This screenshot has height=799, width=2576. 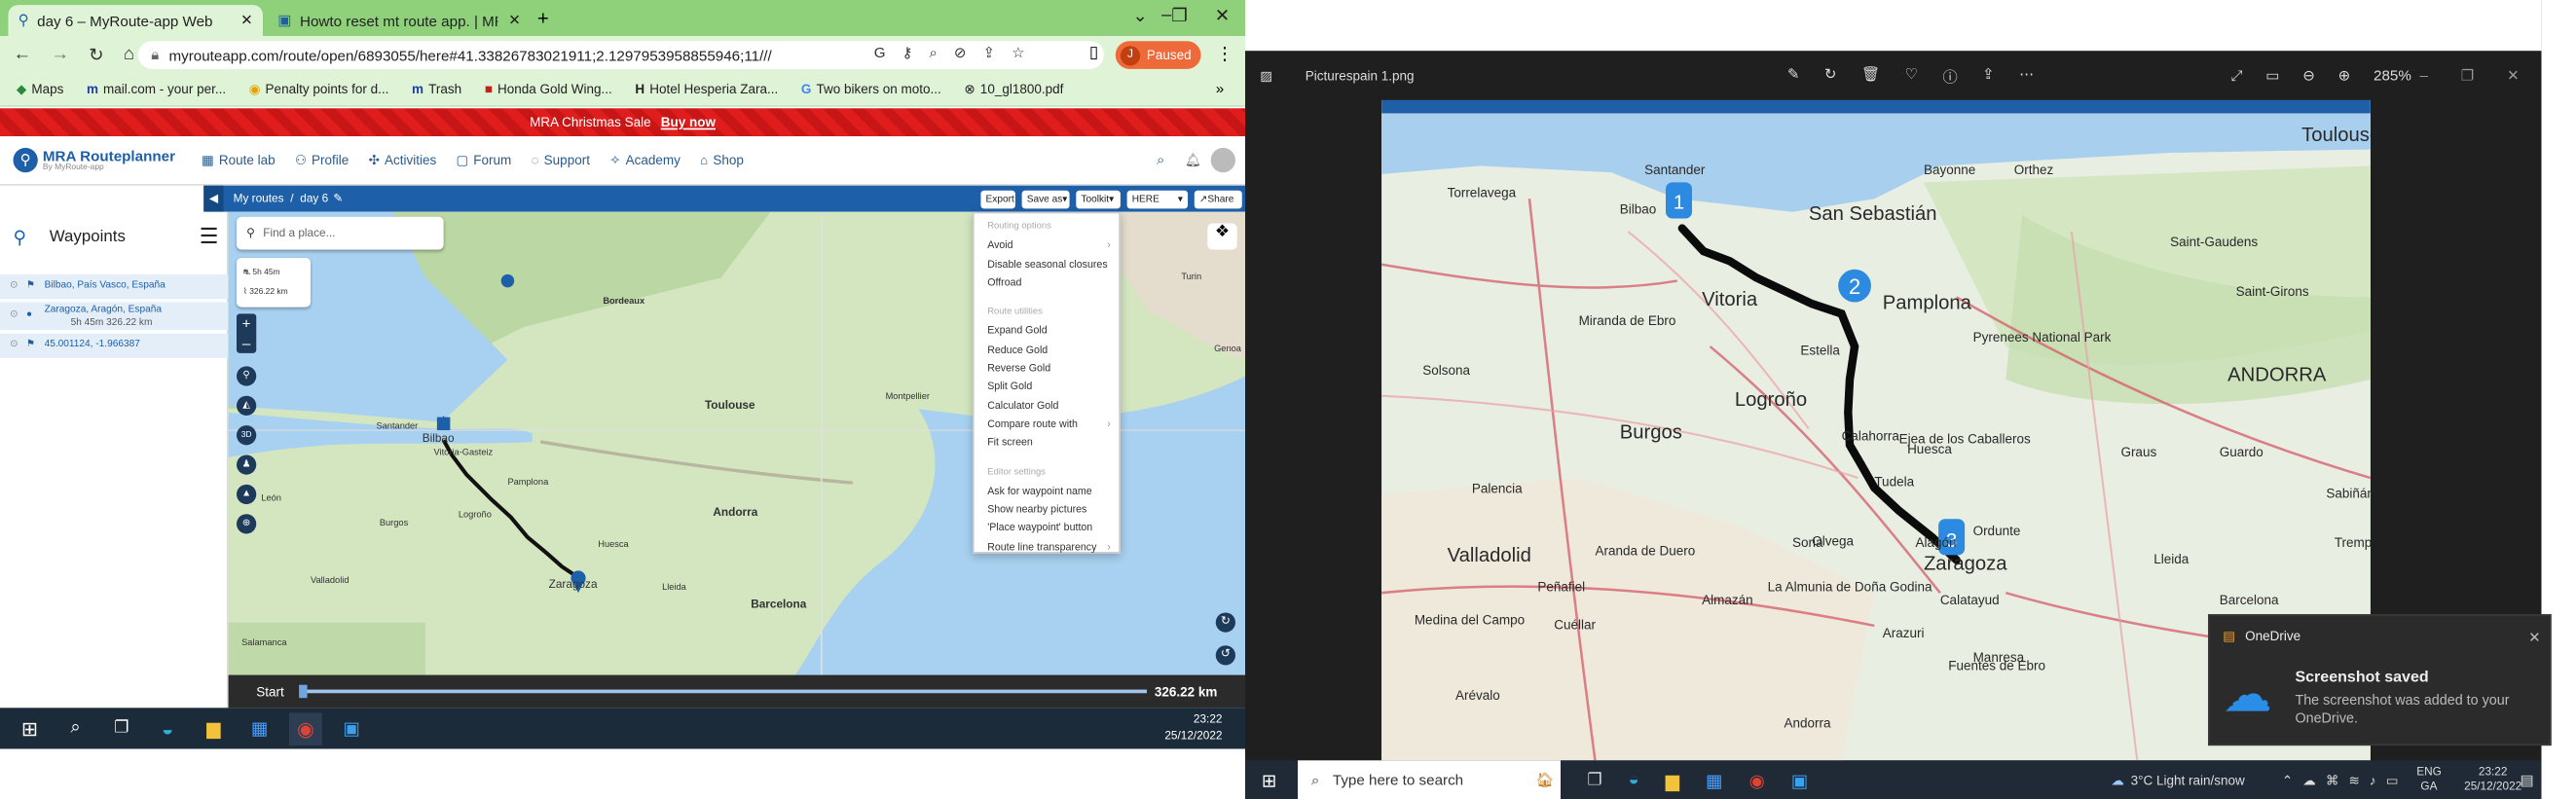 I want to click on breadcrumb-root: My routes, so click(x=259, y=198).